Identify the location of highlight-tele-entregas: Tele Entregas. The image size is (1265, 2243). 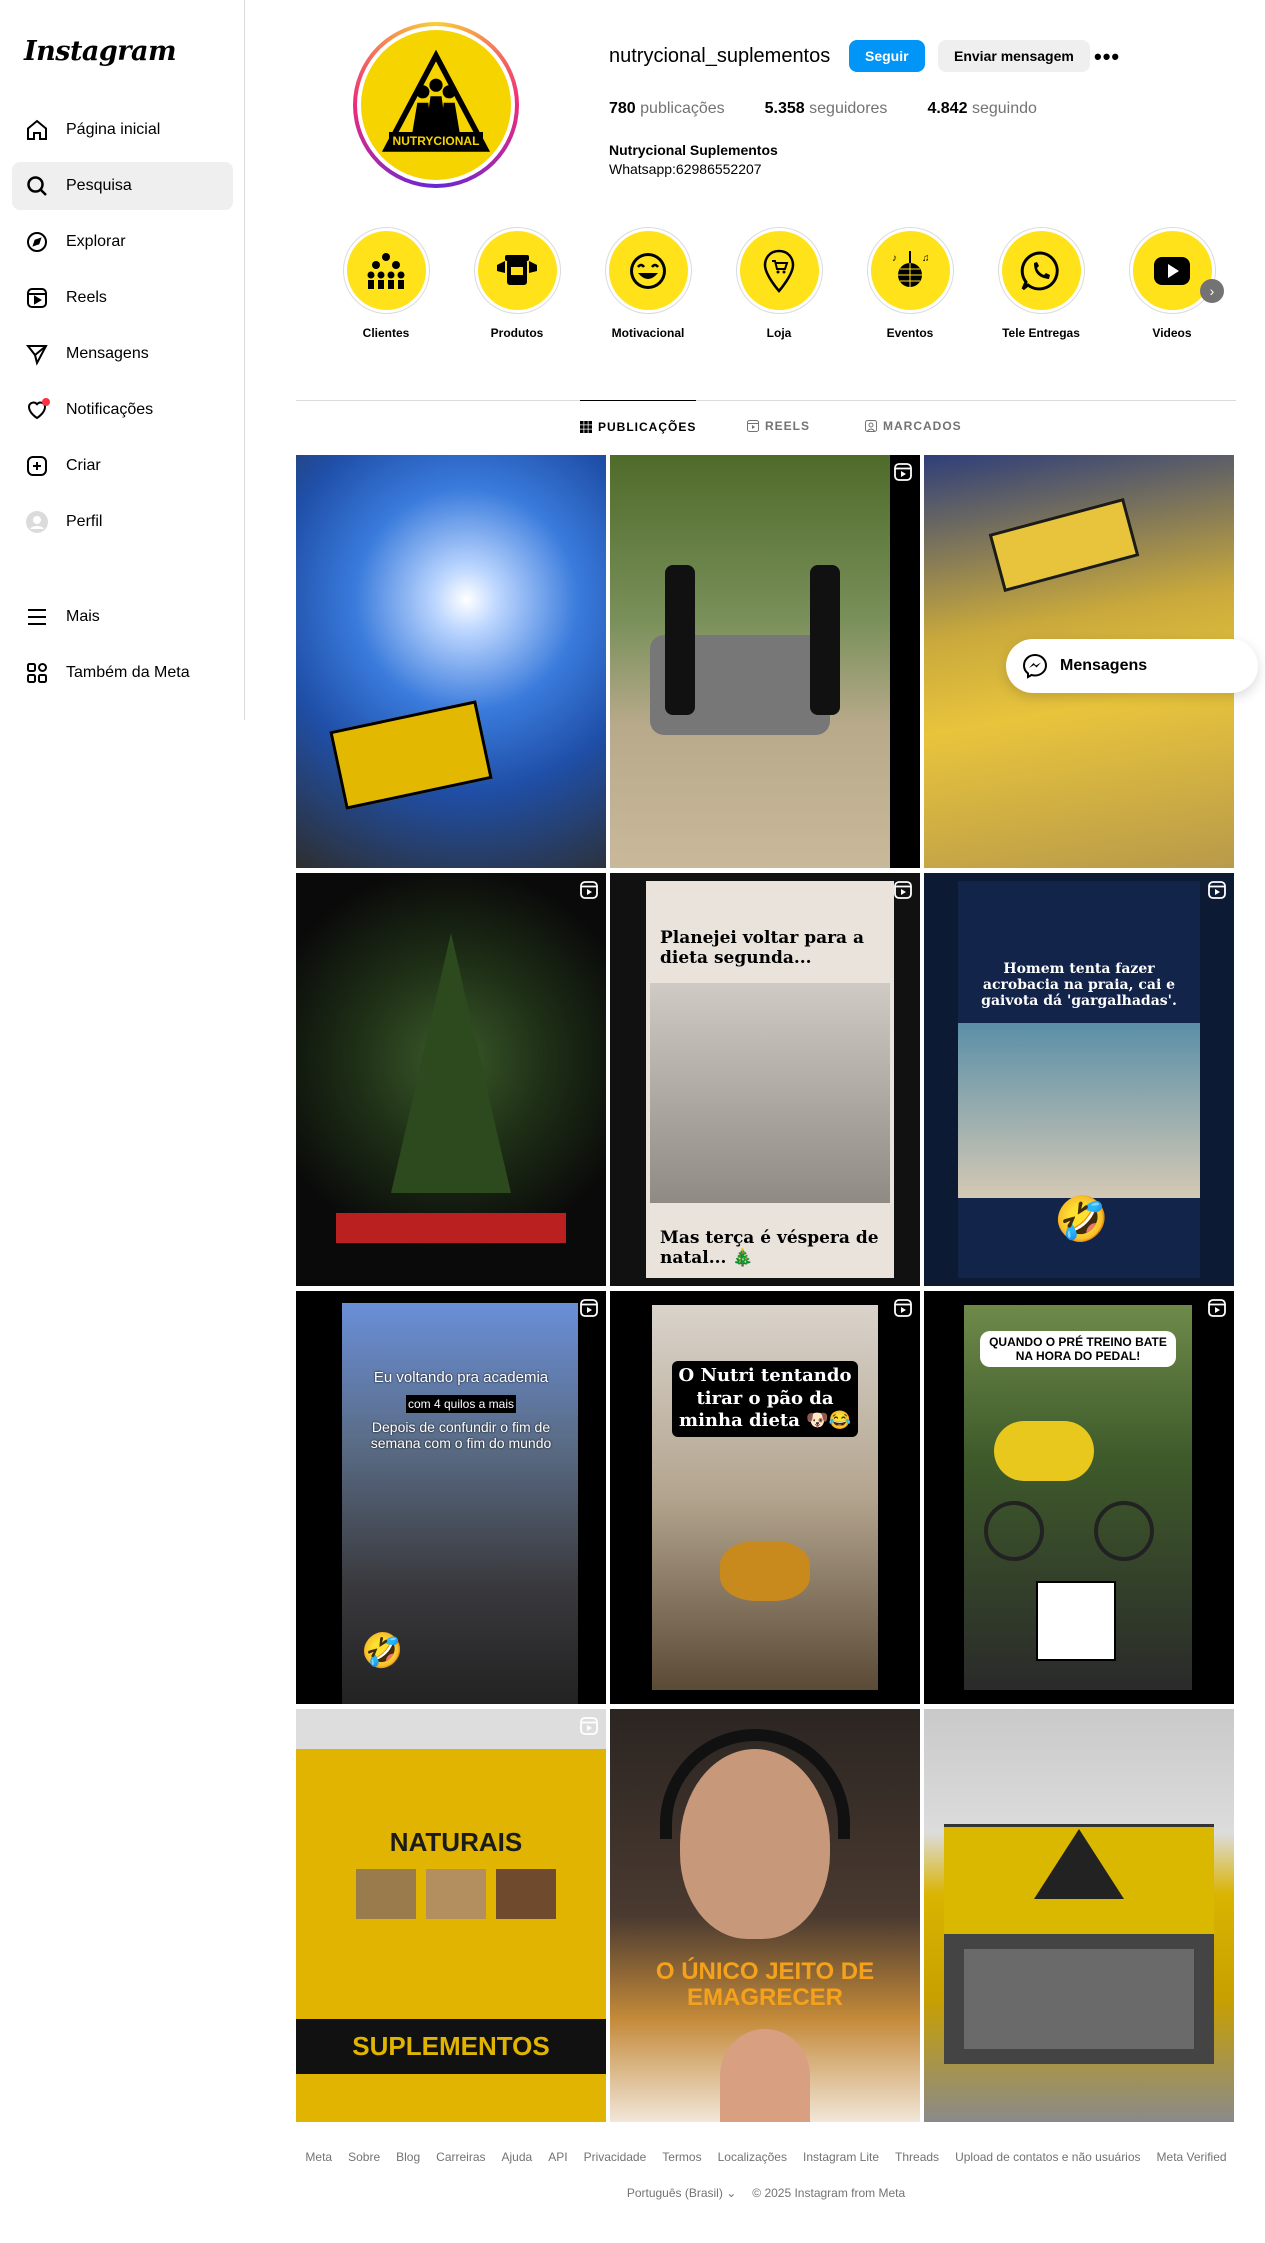
(1041, 283).